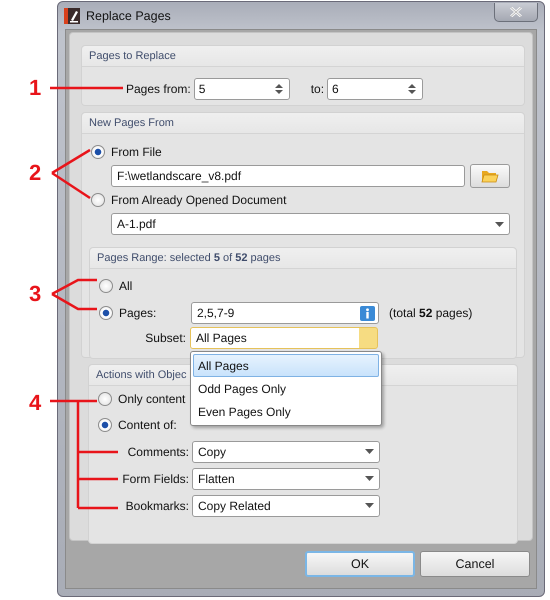 The width and height of the screenshot is (550, 600). Describe the element at coordinates (35, 88) in the screenshot. I see `callout-number: 1` at that location.